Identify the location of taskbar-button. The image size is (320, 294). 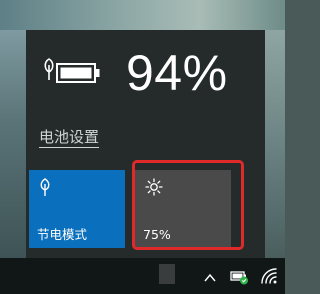
(167, 274).